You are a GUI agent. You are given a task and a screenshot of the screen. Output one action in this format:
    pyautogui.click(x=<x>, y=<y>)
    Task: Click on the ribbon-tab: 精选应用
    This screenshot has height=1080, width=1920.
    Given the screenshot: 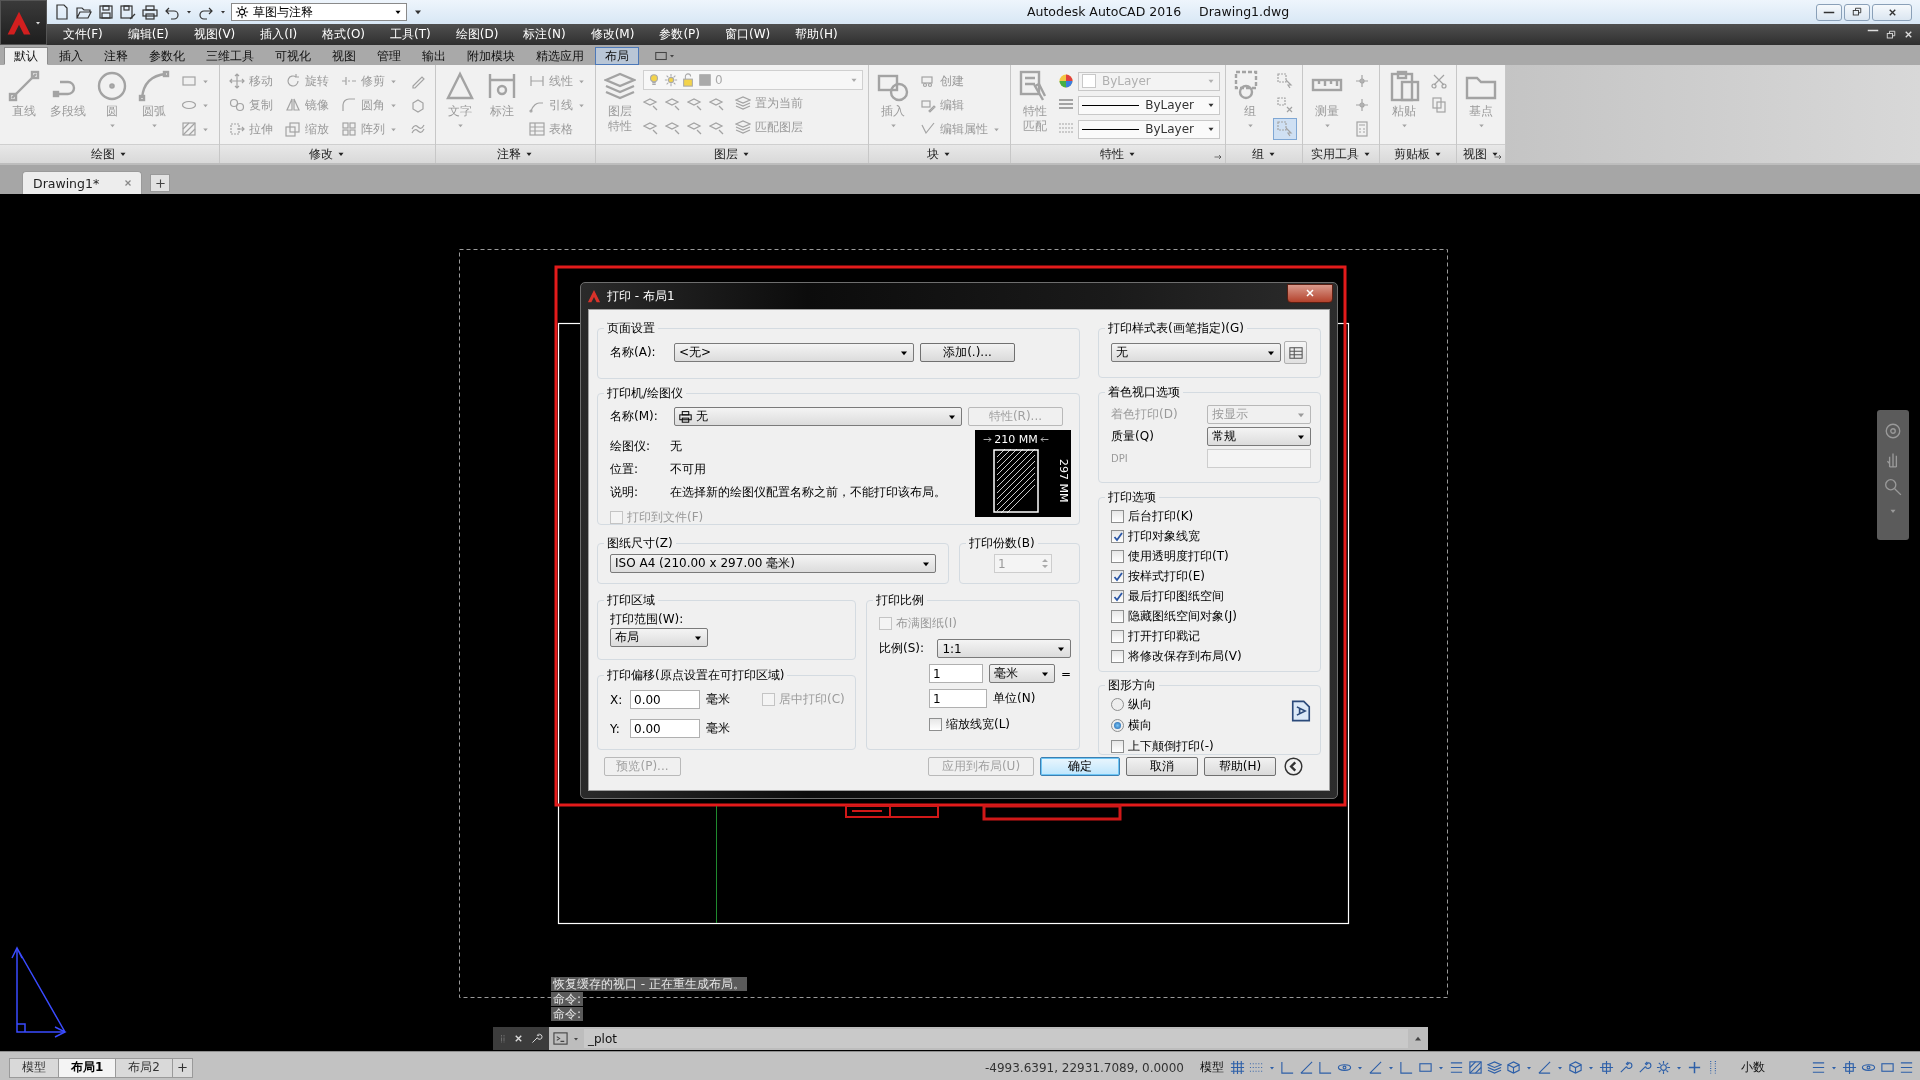 What is the action you would take?
    pyautogui.click(x=560, y=56)
    